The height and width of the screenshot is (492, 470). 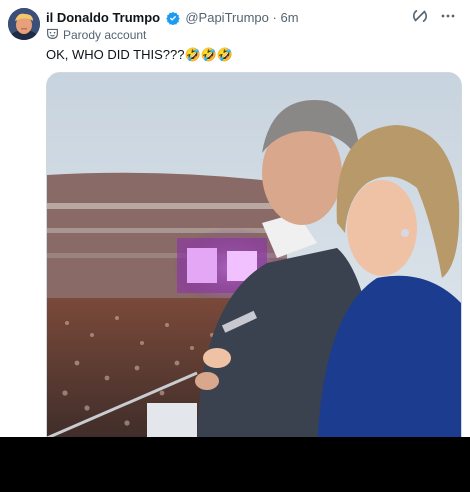 What do you see at coordinates (172, 20) in the screenshot?
I see `verified-badge-icon` at bounding box center [172, 20].